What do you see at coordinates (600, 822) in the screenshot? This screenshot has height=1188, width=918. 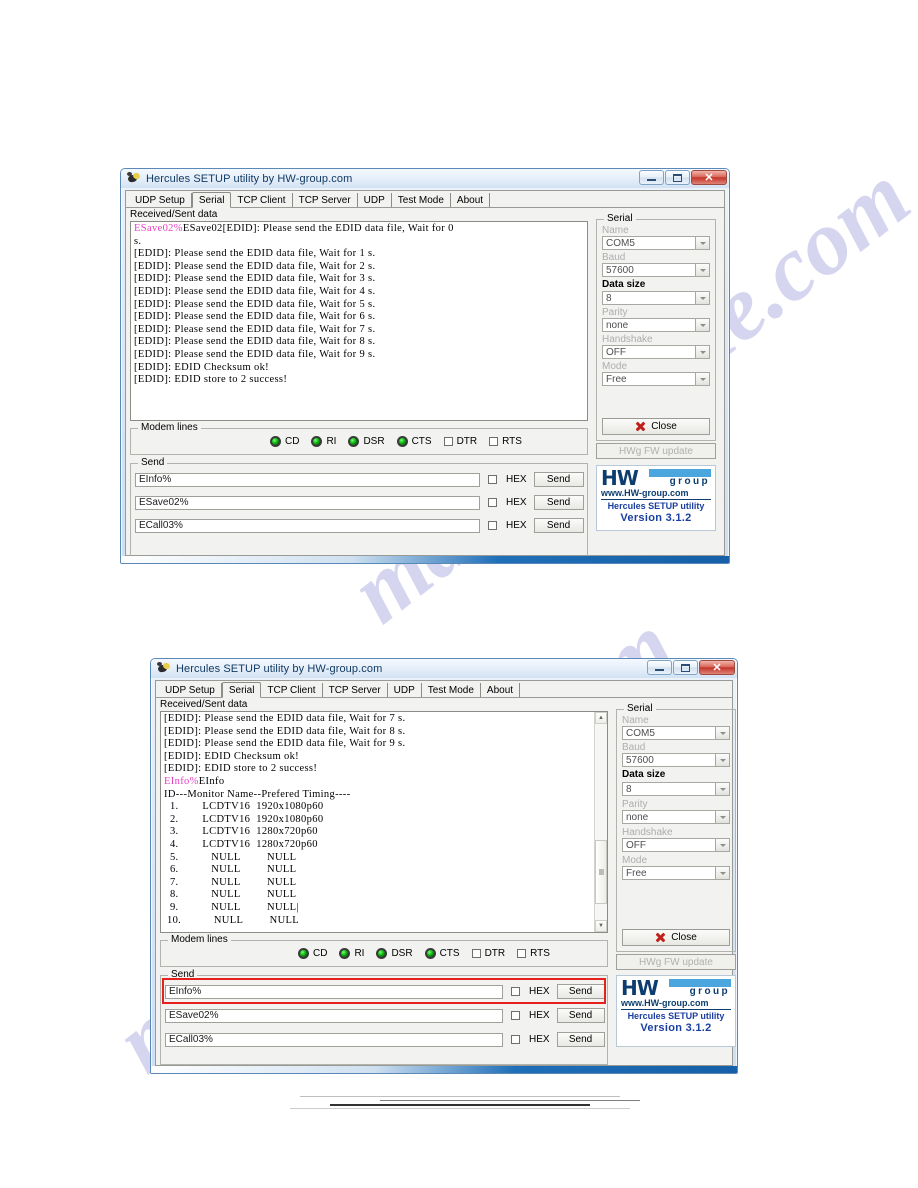 I see `console-scrollbar: ▲ ▼` at bounding box center [600, 822].